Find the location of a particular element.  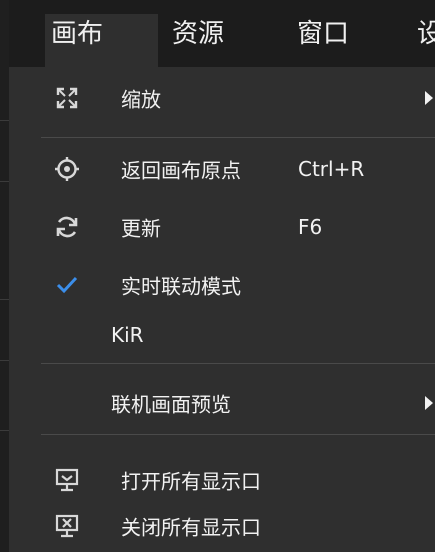

check-icon is located at coordinates (67, 285).